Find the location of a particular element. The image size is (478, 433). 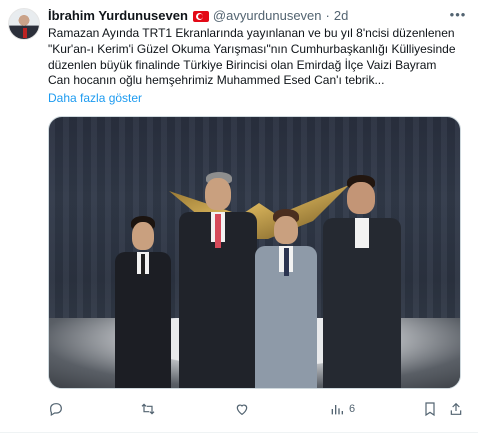

share-icon is located at coordinates (456, 408).